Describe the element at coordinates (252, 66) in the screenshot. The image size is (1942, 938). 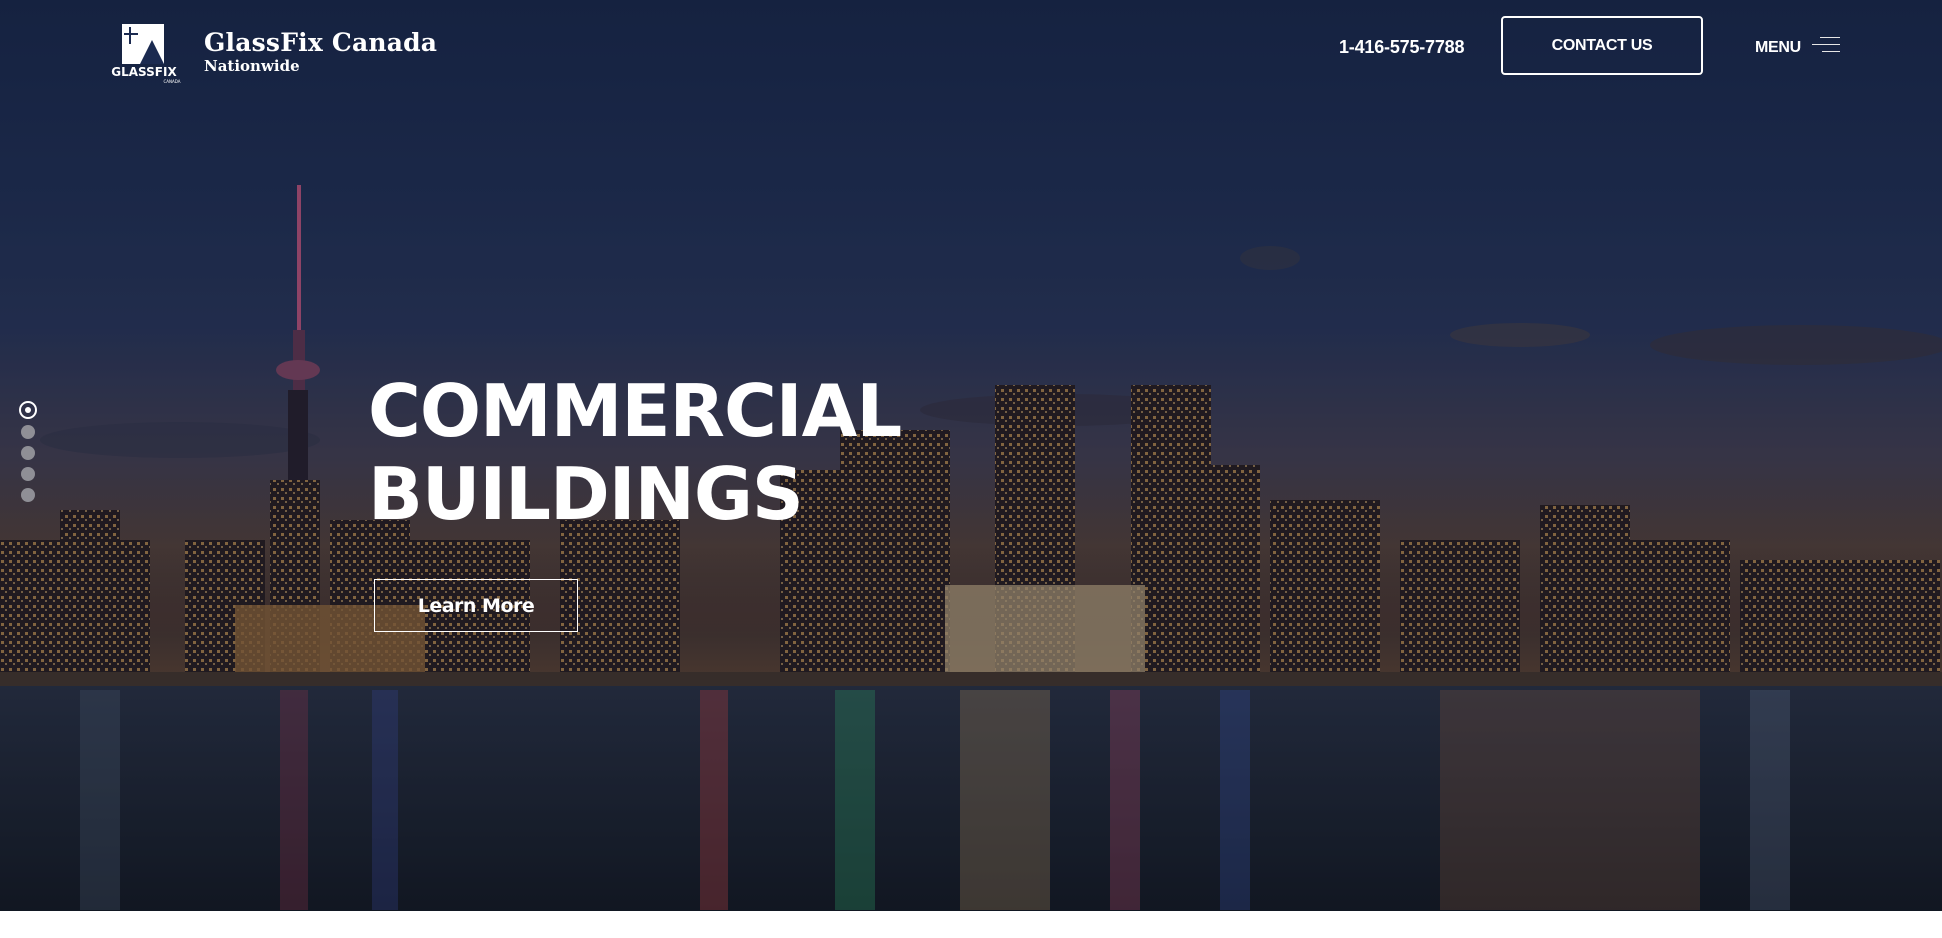
I see `brand-subtitle: Nationwide` at that location.